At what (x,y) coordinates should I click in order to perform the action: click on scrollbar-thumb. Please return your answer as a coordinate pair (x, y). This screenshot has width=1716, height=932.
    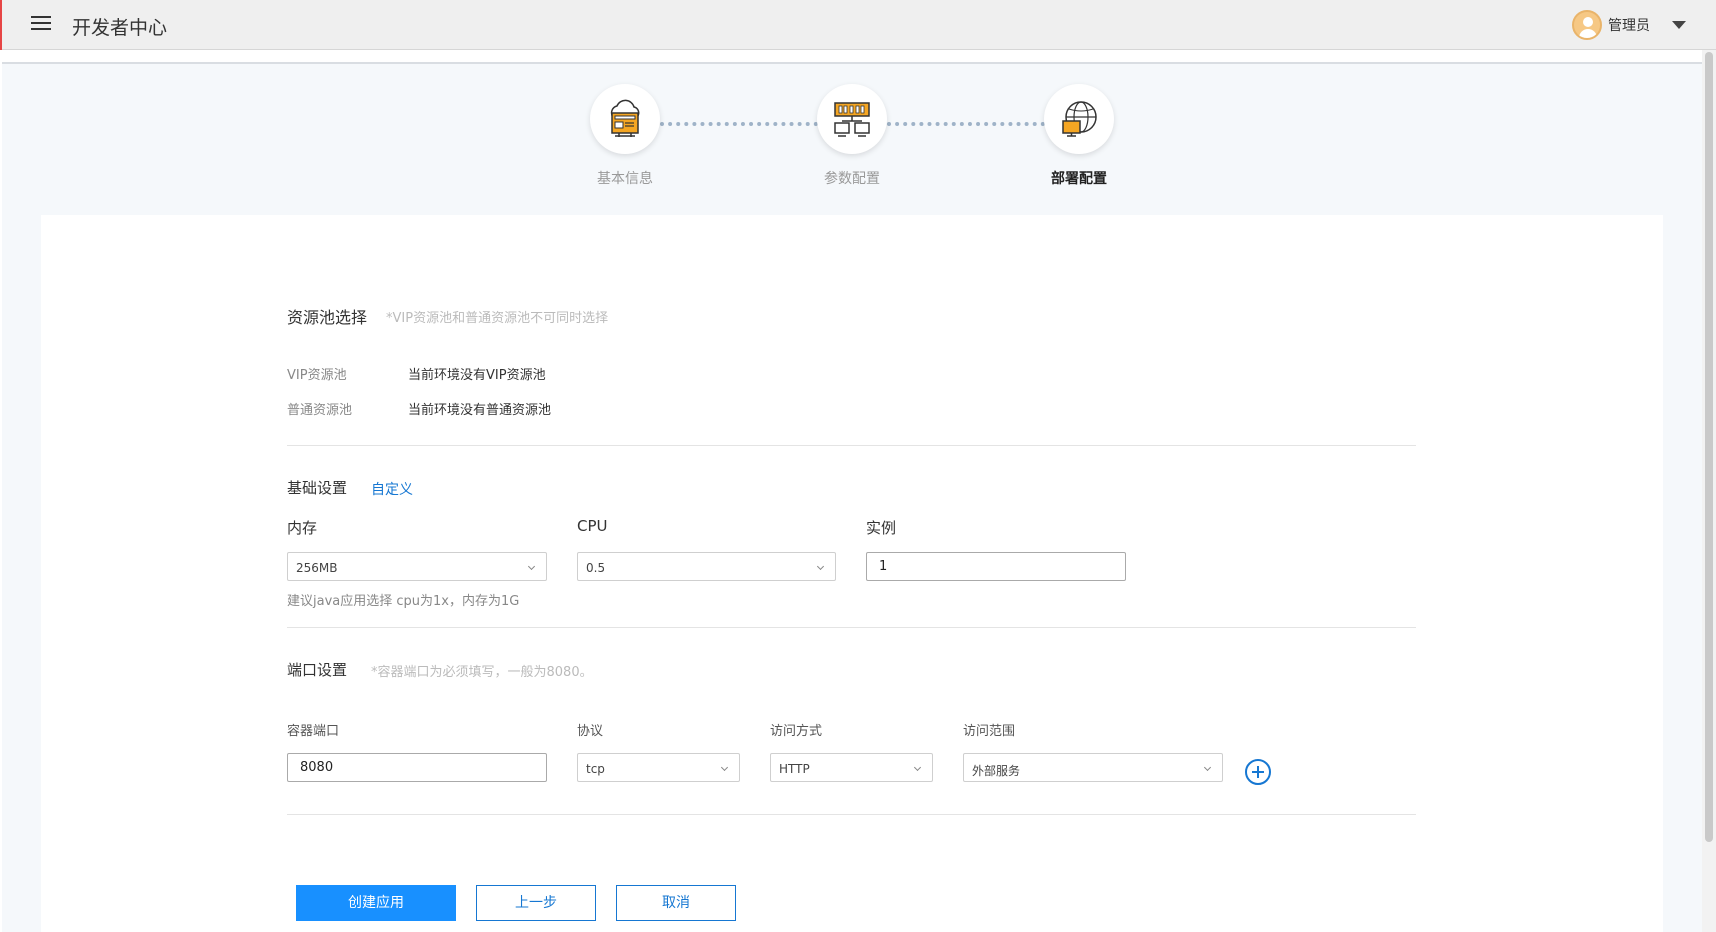
    Looking at the image, I should click on (1709, 447).